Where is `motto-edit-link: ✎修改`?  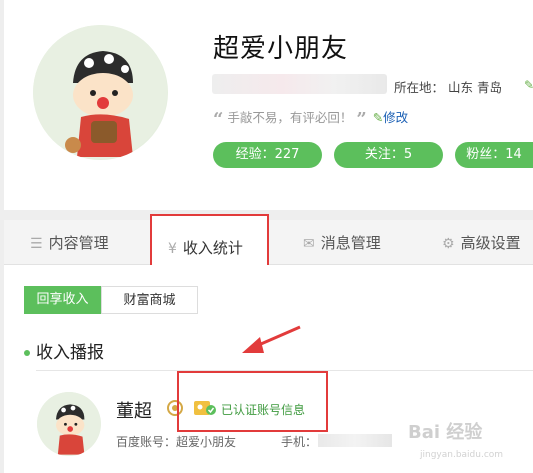 motto-edit-link: ✎修改 is located at coordinates (391, 117).